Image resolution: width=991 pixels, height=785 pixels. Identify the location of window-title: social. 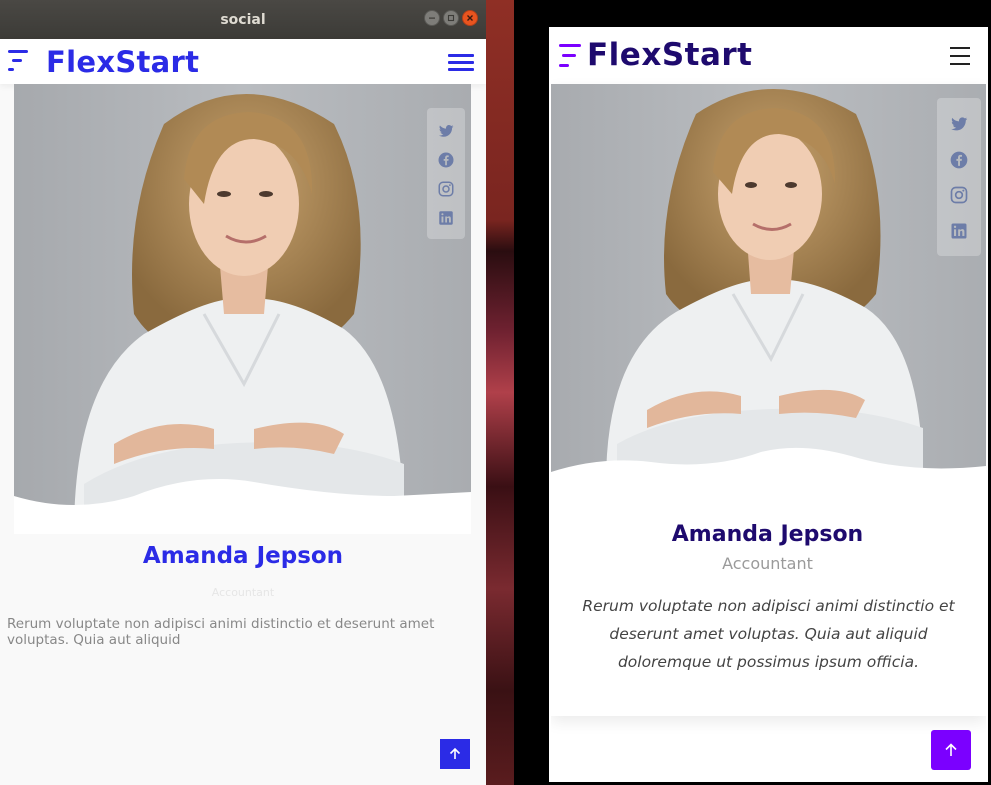
(243, 19).